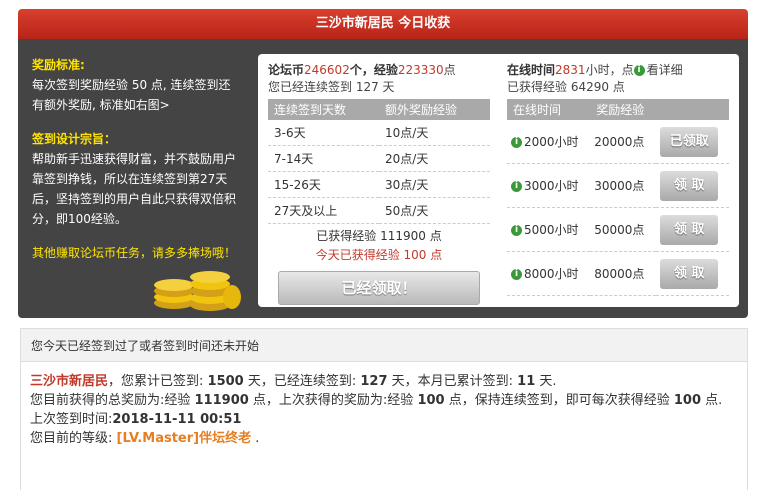  I want to click on exp-cell: 50000点, so click(623, 229).